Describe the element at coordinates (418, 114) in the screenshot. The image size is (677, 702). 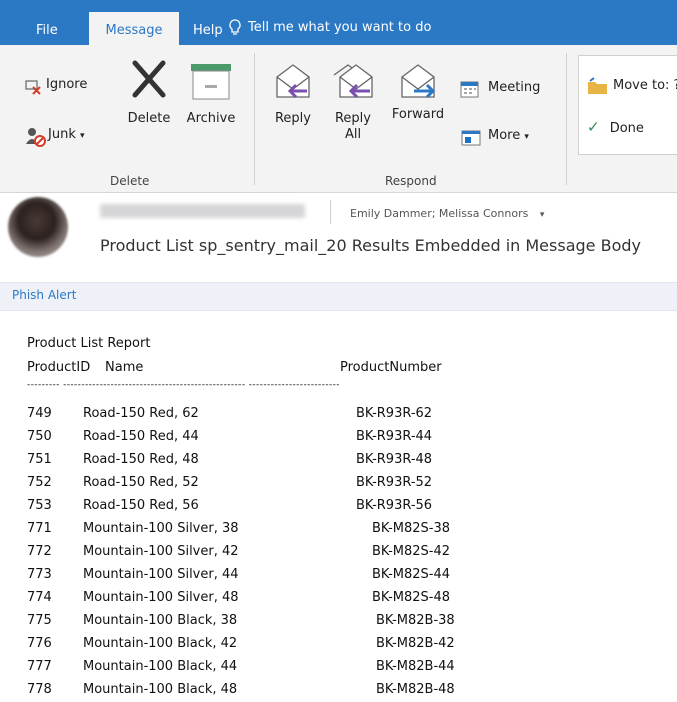
I see `forward-label: Forward` at that location.